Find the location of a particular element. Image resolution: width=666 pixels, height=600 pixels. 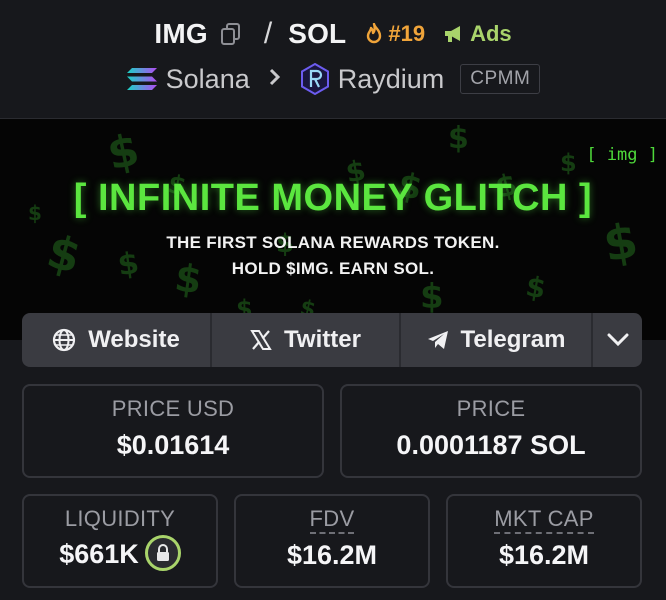

solana-icon is located at coordinates (141, 79).